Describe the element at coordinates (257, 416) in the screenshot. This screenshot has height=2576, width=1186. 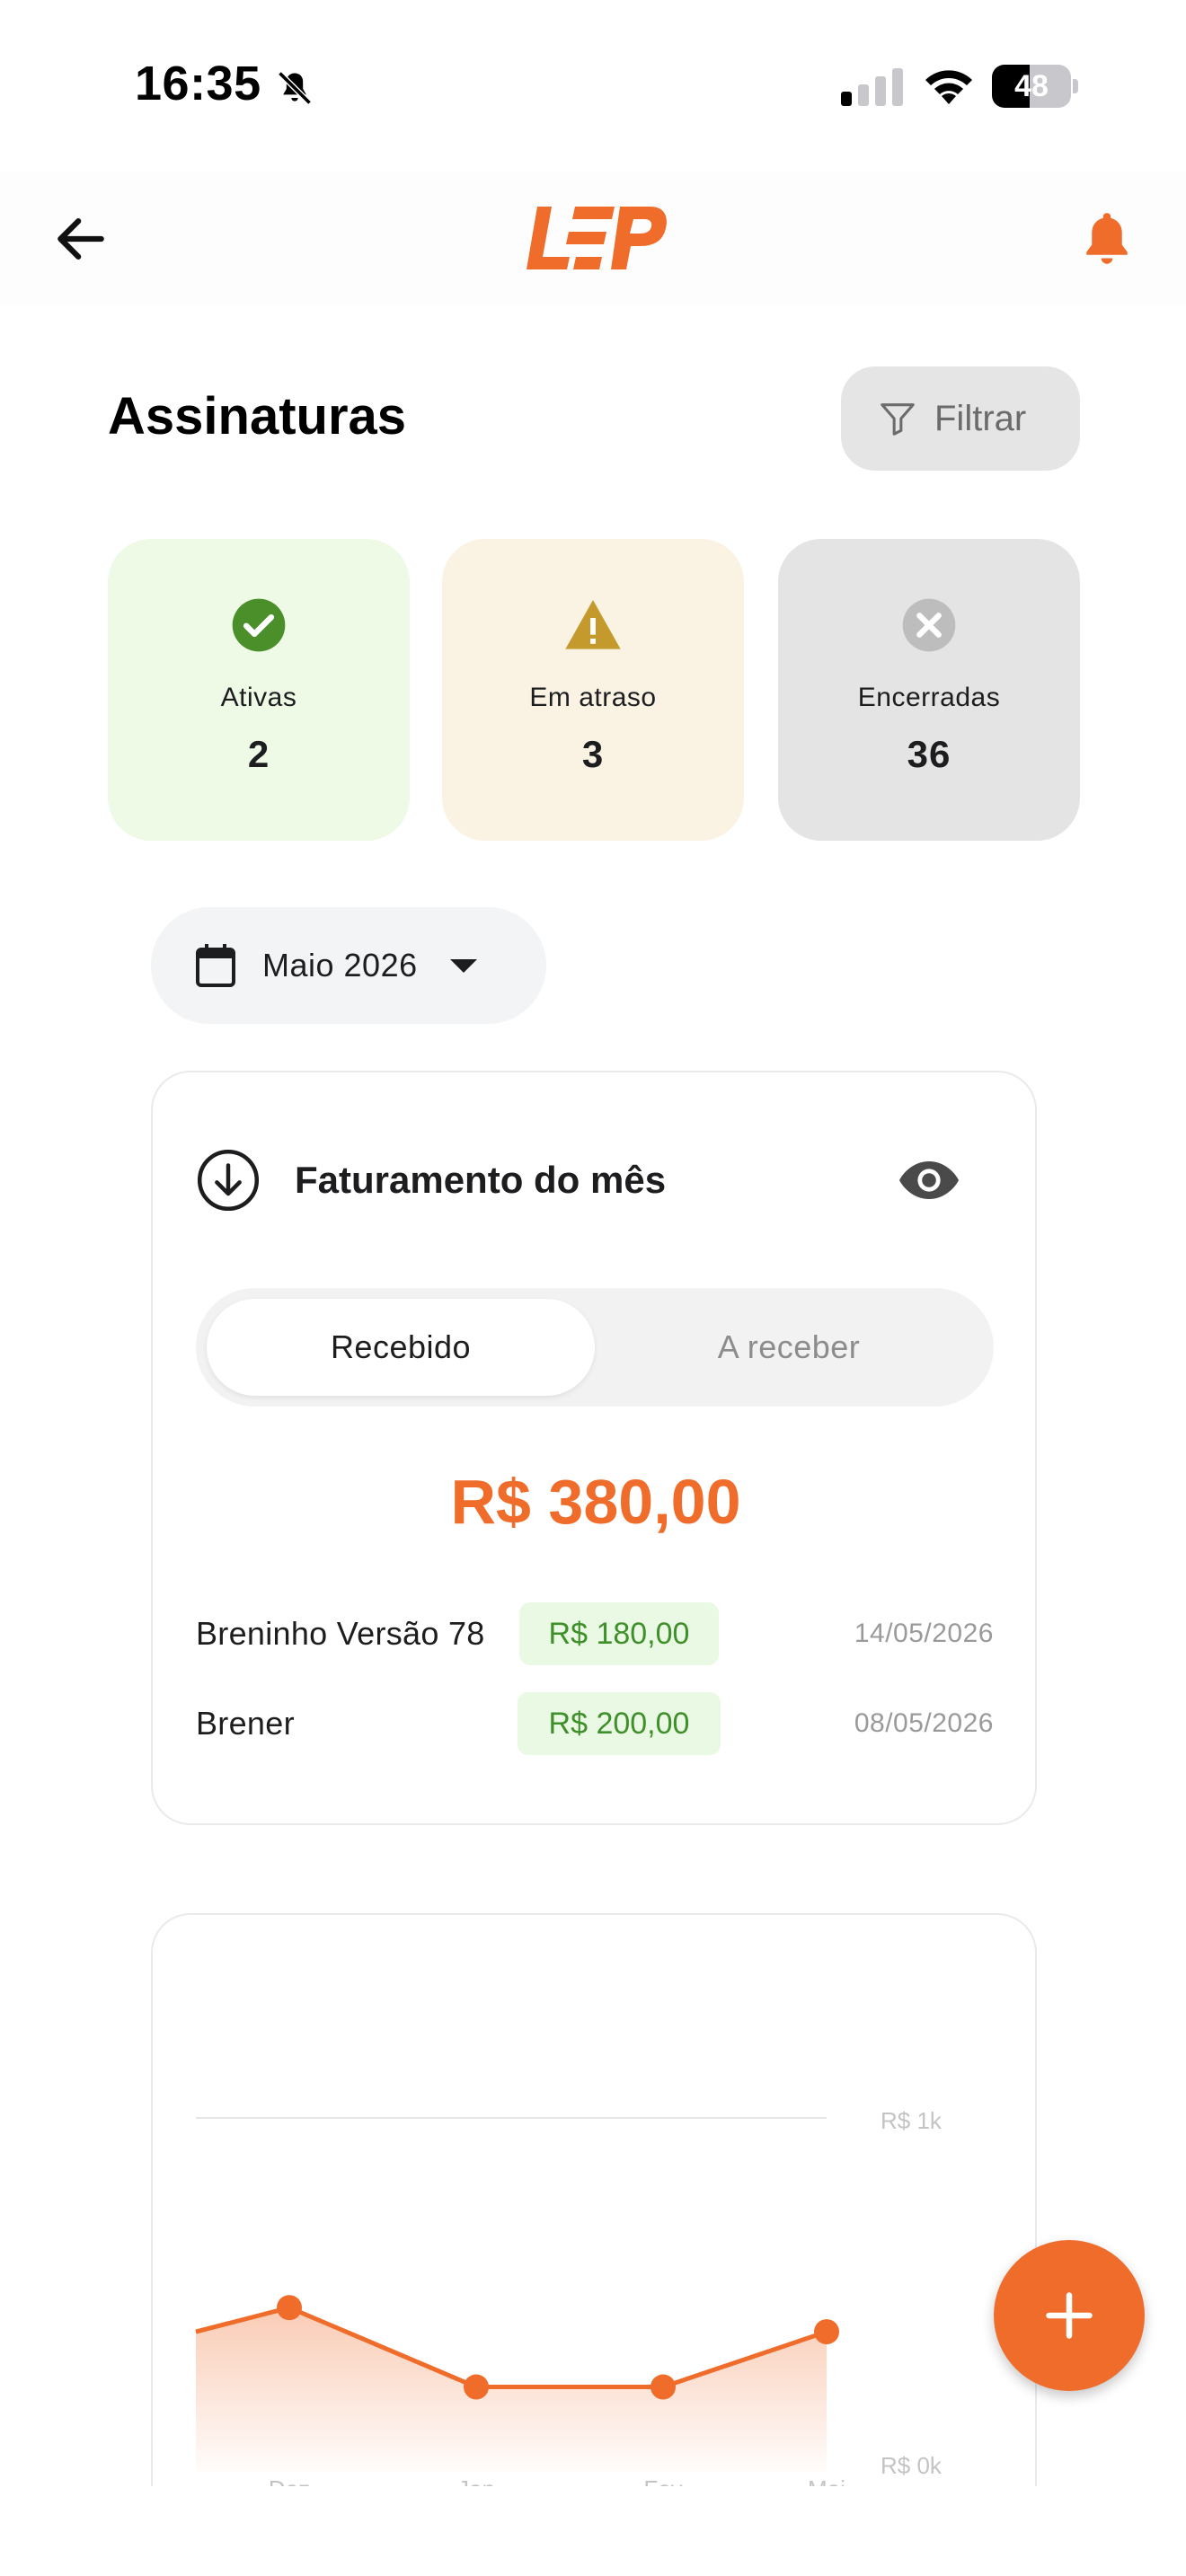
I see `page-title: Assinaturas` at that location.